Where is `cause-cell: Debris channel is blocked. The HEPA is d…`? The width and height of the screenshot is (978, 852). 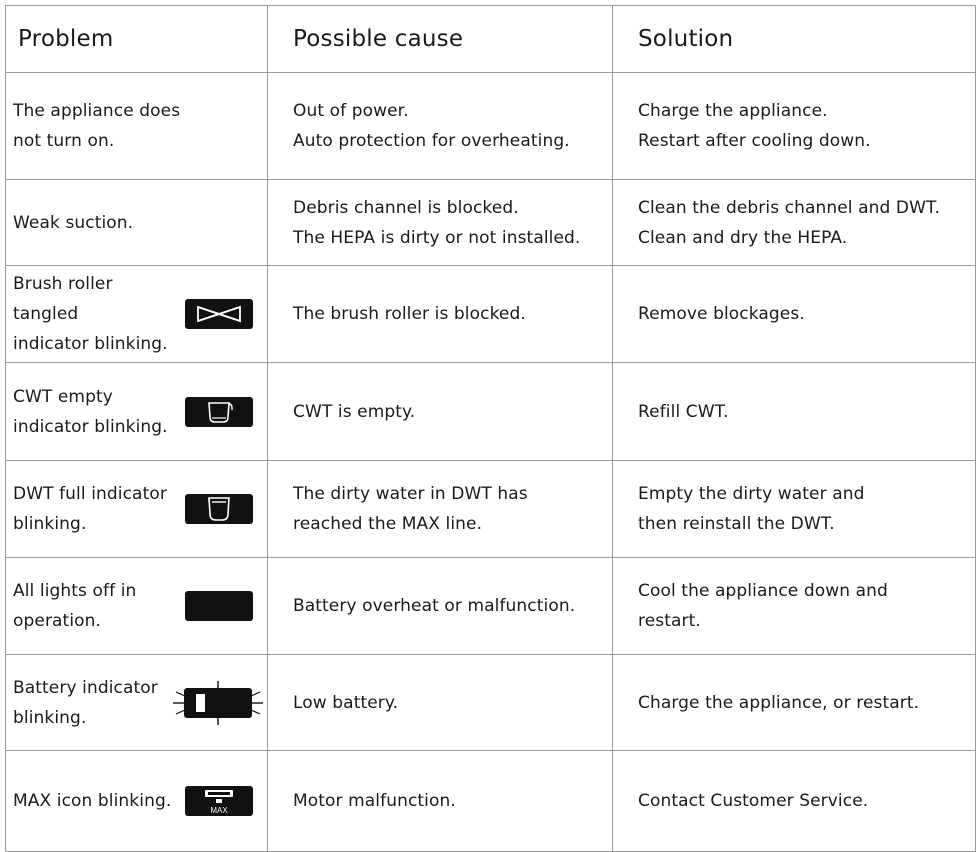
cause-cell: Debris channel is blocked. The HEPA is d… is located at coordinates (440, 222).